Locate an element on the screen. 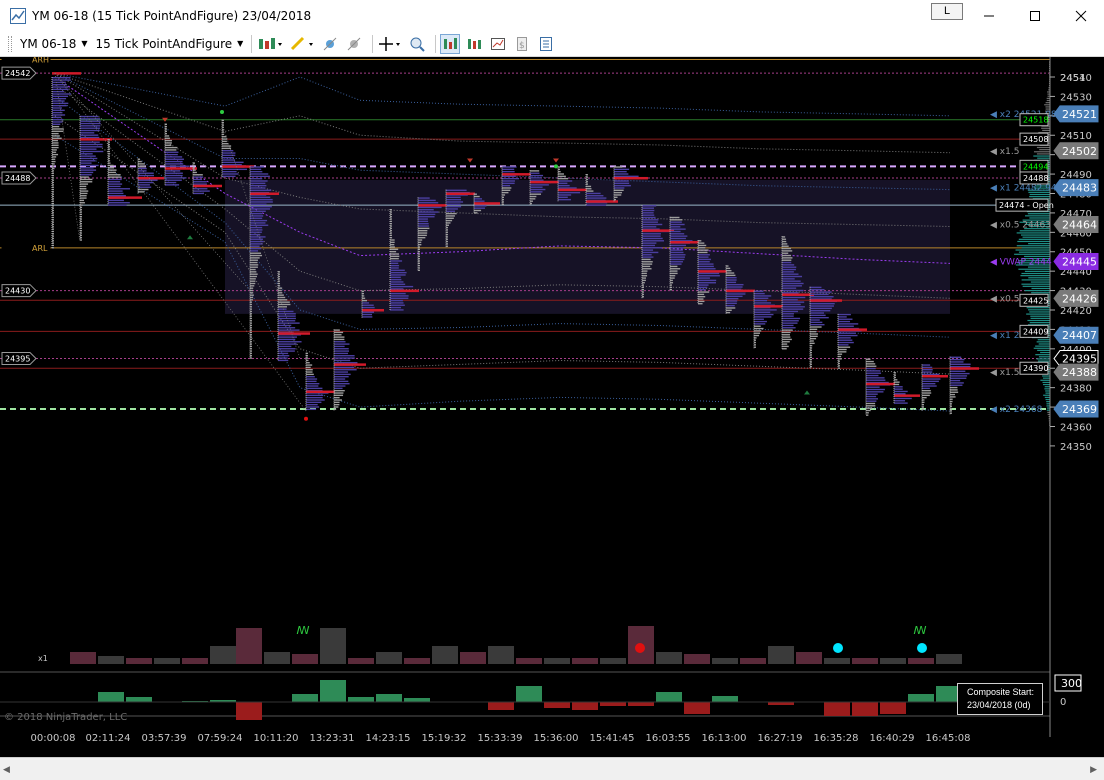 Image resolution: width=1104 pixels, height=780 pixels. time-tick-label: 15:41:45 is located at coordinates (612, 738).